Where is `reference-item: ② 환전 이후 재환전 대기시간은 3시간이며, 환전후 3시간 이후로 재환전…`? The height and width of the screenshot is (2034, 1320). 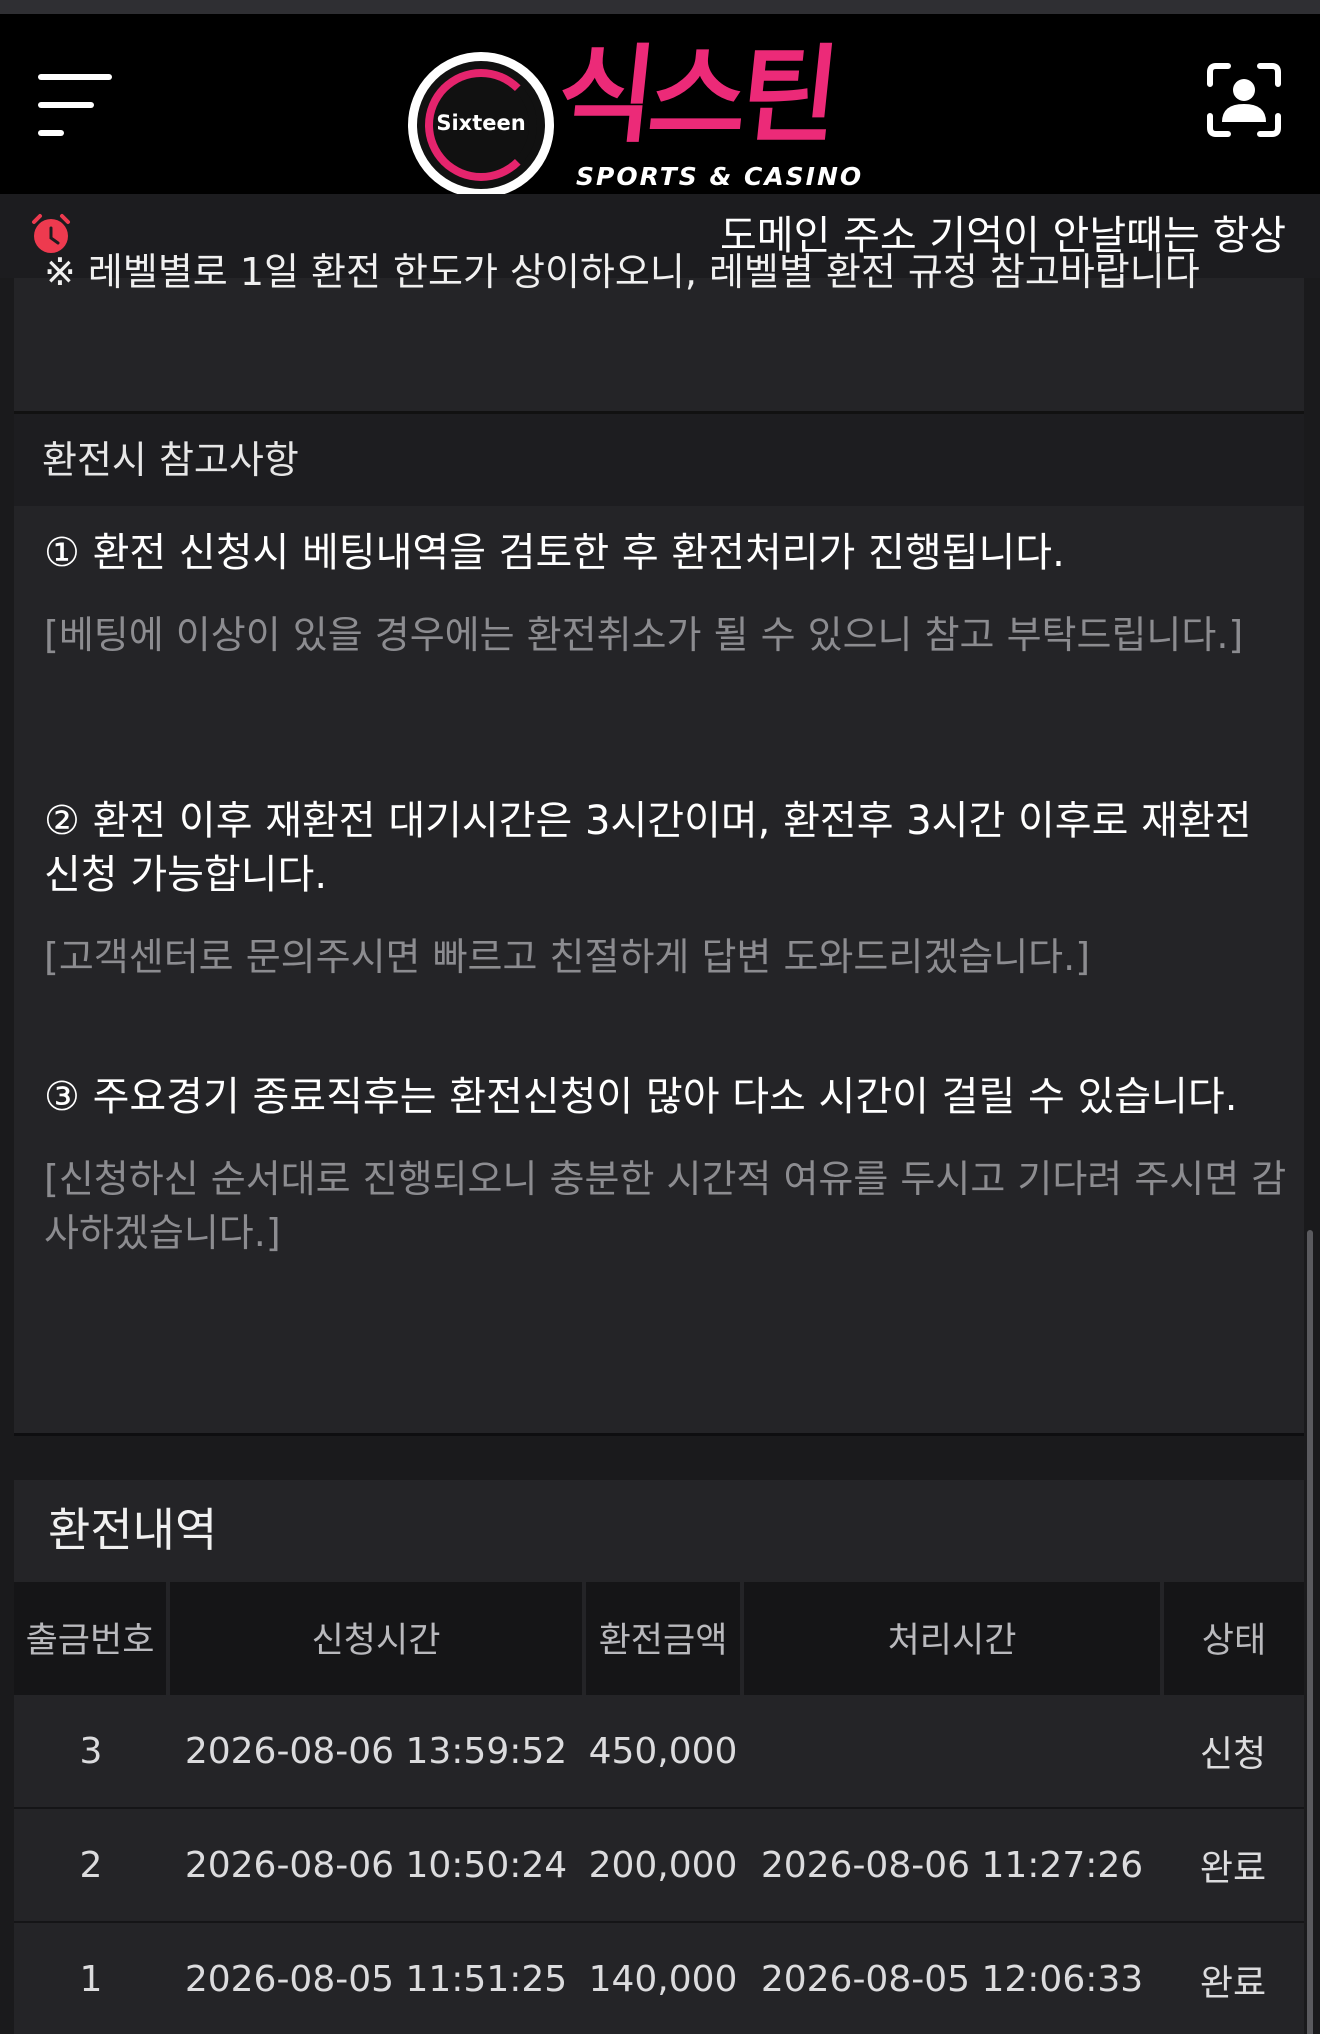
reference-item: ② 환전 이후 재환전 대기시간은 3시간이며, 환전후 3시간 이후로 재환전… is located at coordinates (669, 889).